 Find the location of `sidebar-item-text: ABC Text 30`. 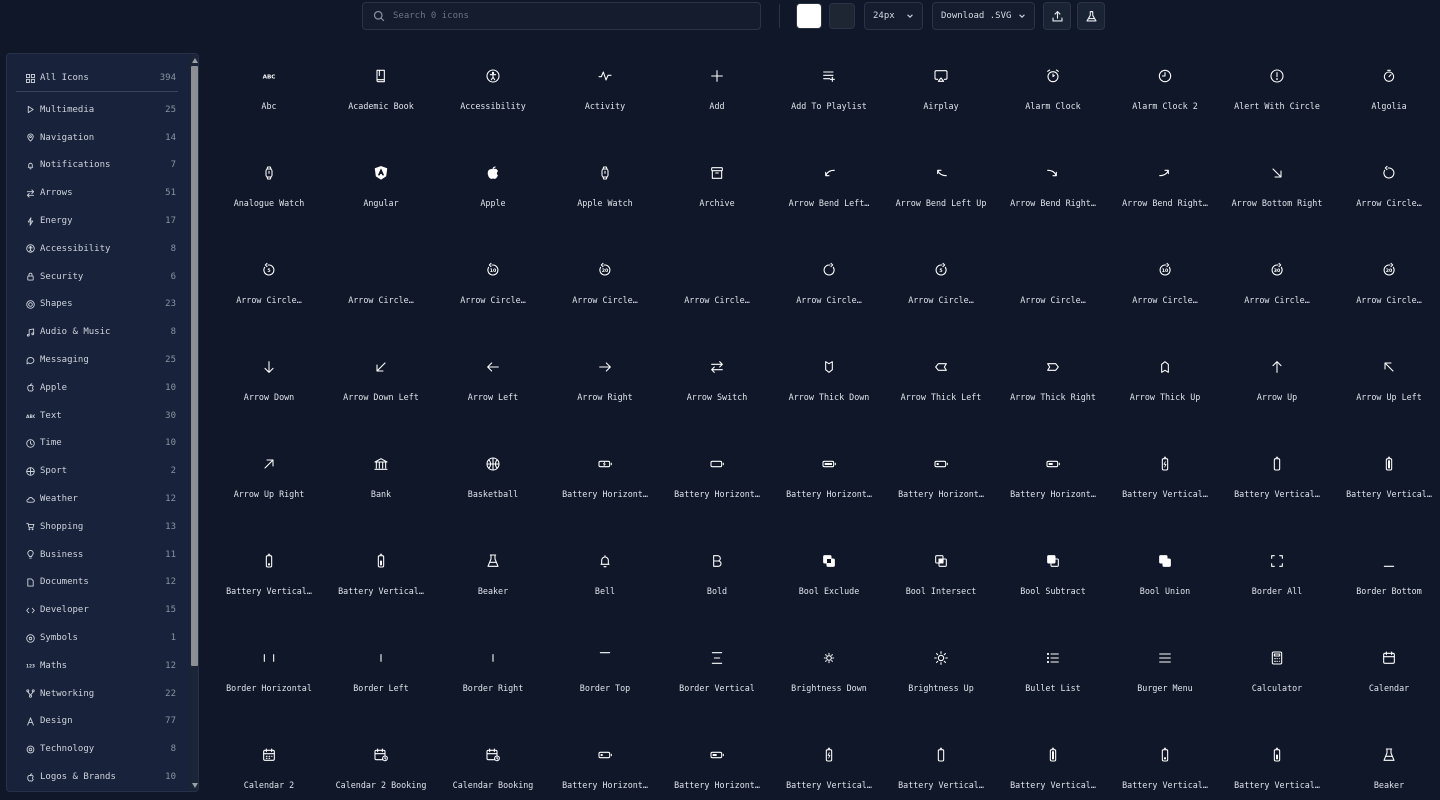

sidebar-item-text: ABC Text 30 is located at coordinates (97, 416).